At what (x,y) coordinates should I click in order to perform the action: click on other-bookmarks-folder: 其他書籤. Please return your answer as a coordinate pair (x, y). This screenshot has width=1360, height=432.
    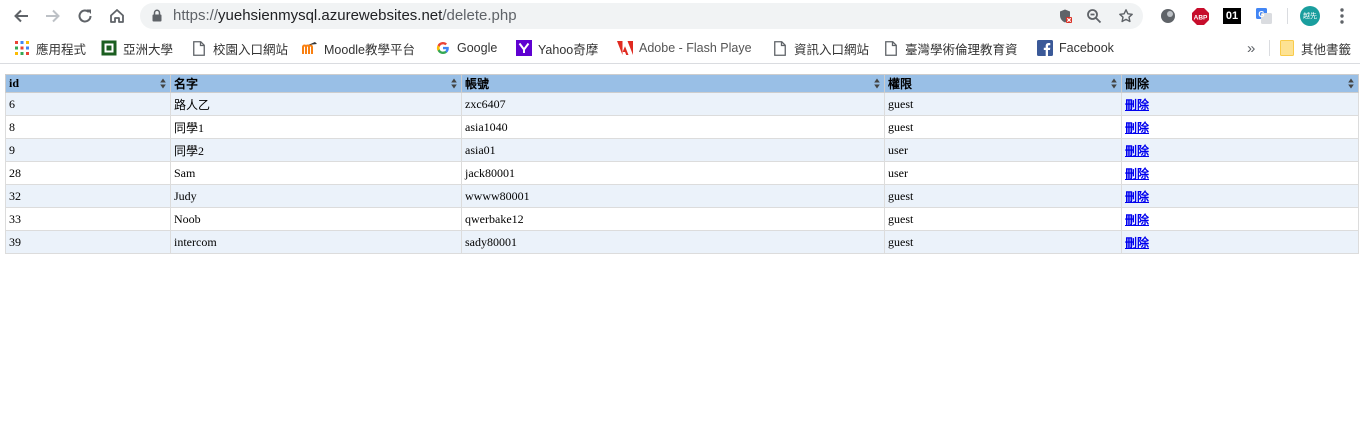
    Looking at the image, I should click on (1316, 48).